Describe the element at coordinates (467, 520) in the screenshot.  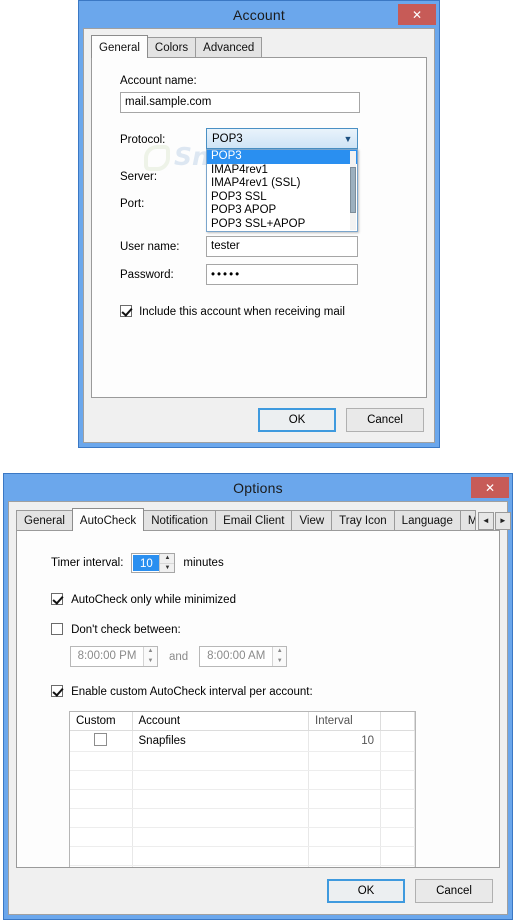
I see `tab-mouse-actions: Mouse A` at that location.